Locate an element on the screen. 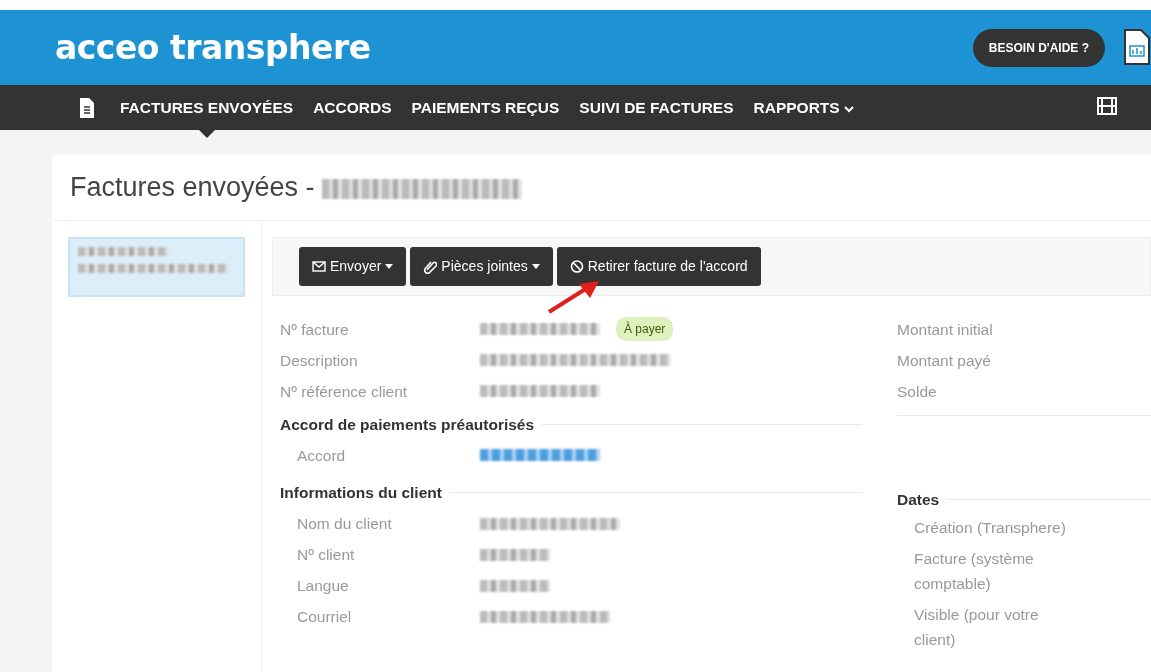 This screenshot has height=672, width=1151. amount-label: Montant initial is located at coordinates (945, 329).